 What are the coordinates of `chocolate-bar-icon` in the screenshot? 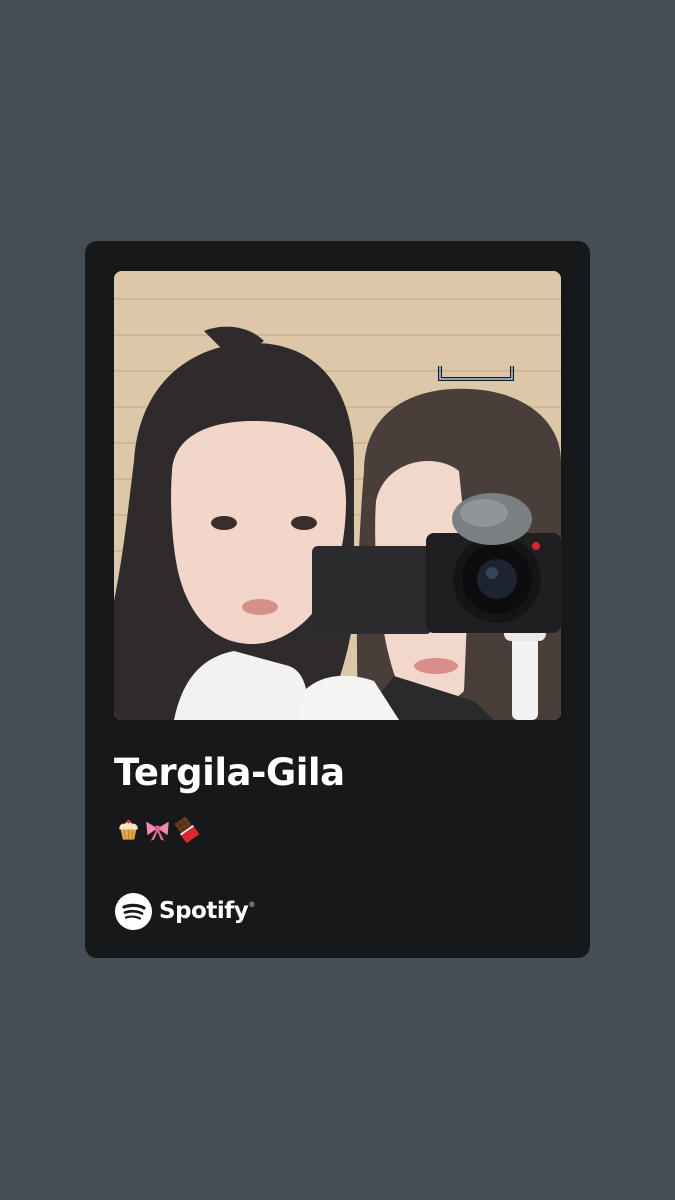 It's located at (186, 831).